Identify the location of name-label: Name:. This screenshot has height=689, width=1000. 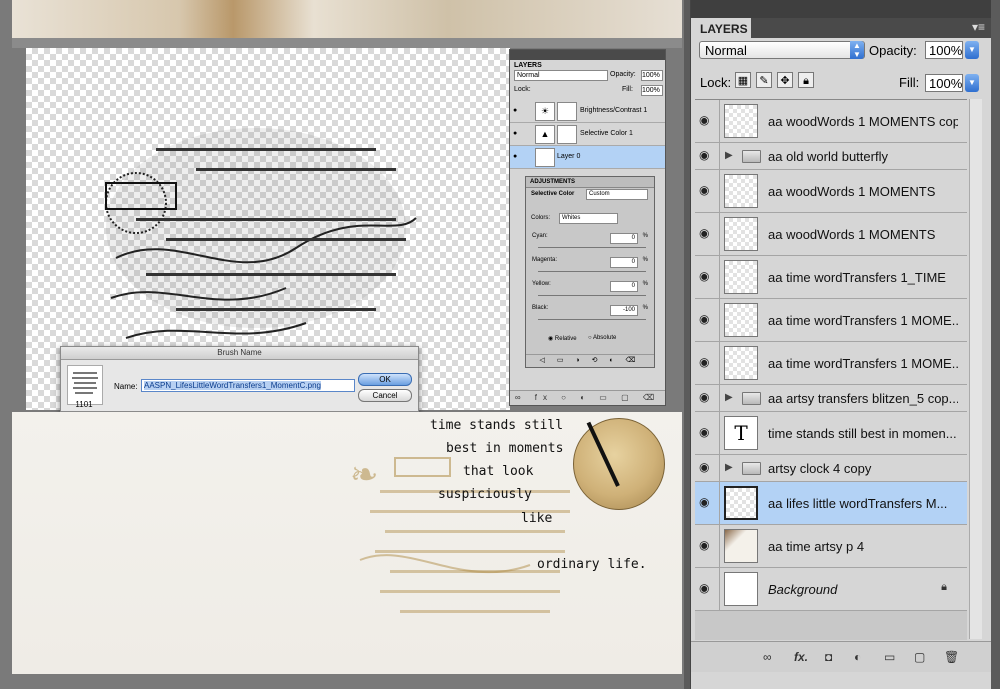
(126, 386).